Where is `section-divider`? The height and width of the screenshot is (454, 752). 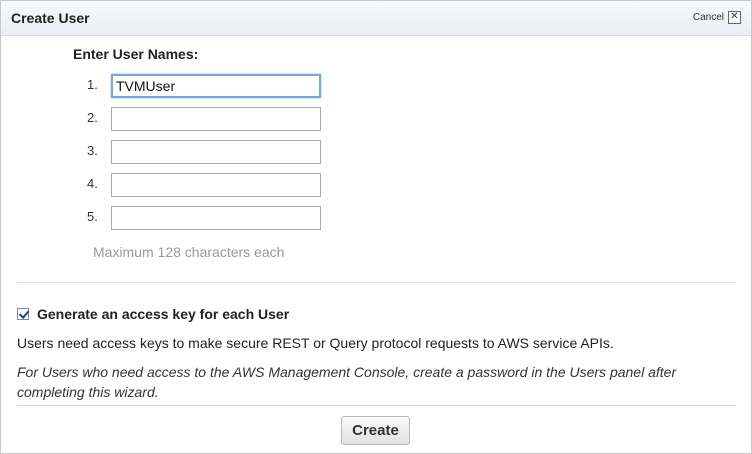
section-divider is located at coordinates (376, 282).